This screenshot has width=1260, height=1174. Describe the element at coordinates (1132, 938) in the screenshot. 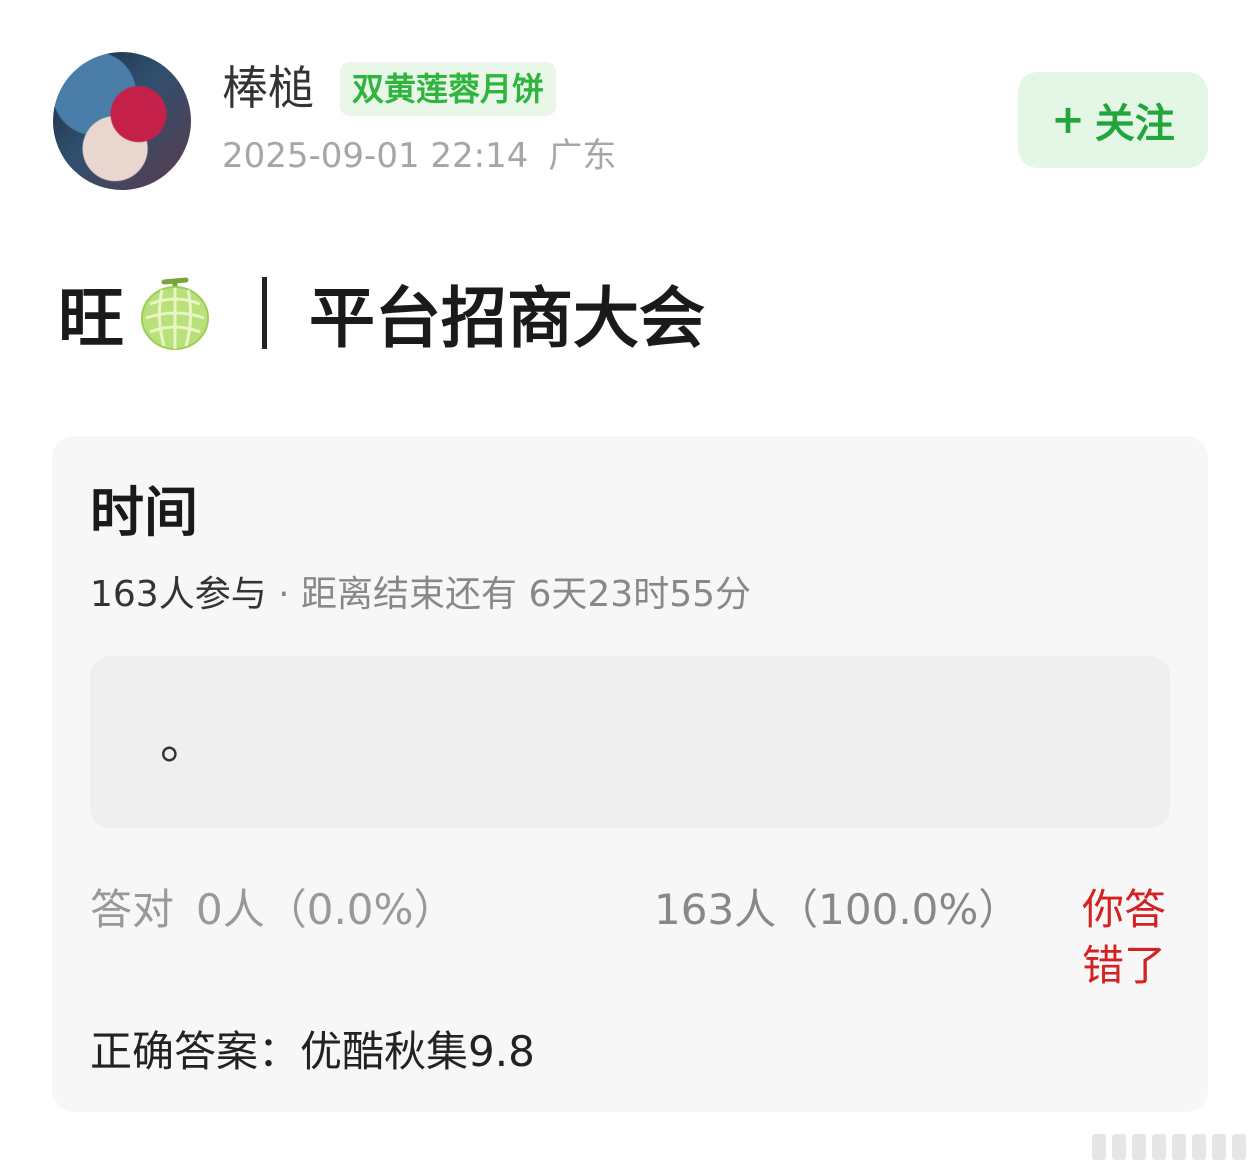

I see `wrong-answer-badge: 你答 错了` at that location.